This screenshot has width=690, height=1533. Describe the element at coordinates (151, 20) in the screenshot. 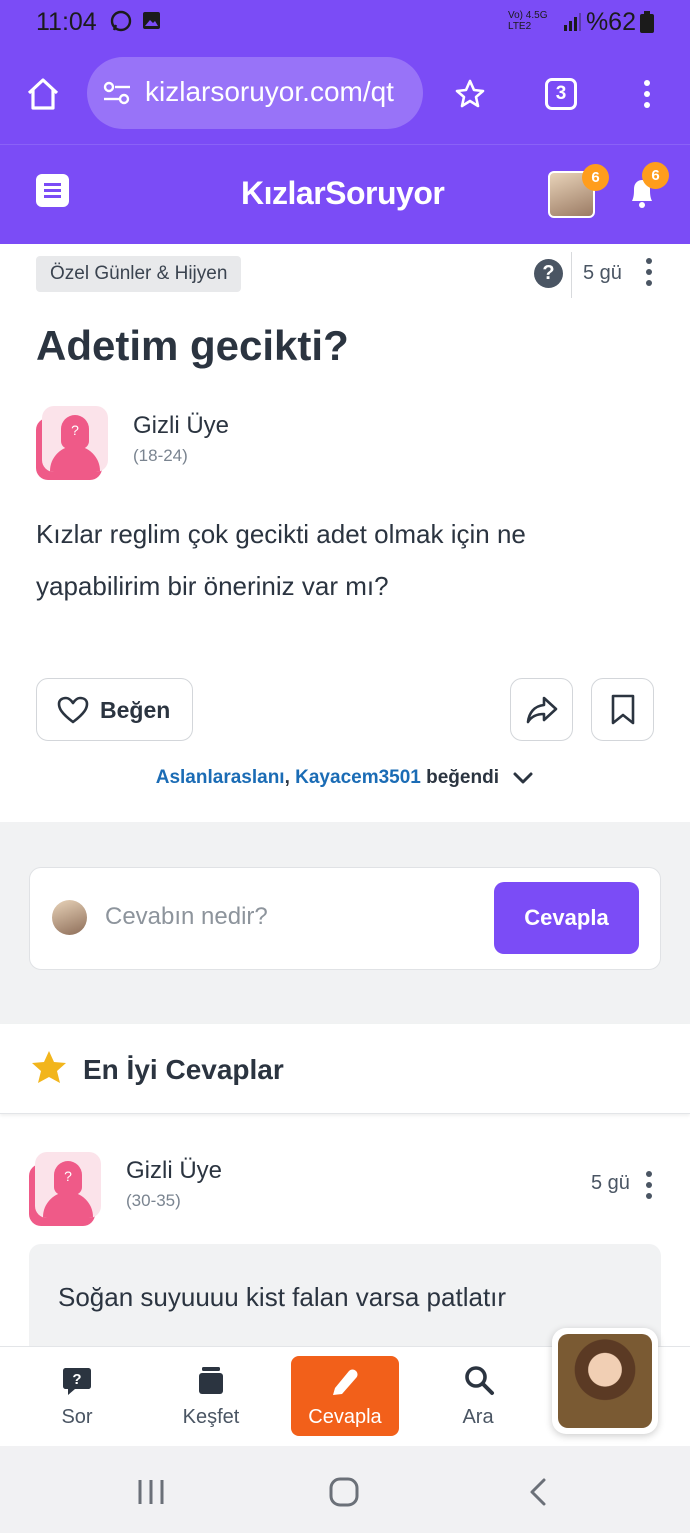

I see `gallery-icon` at that location.